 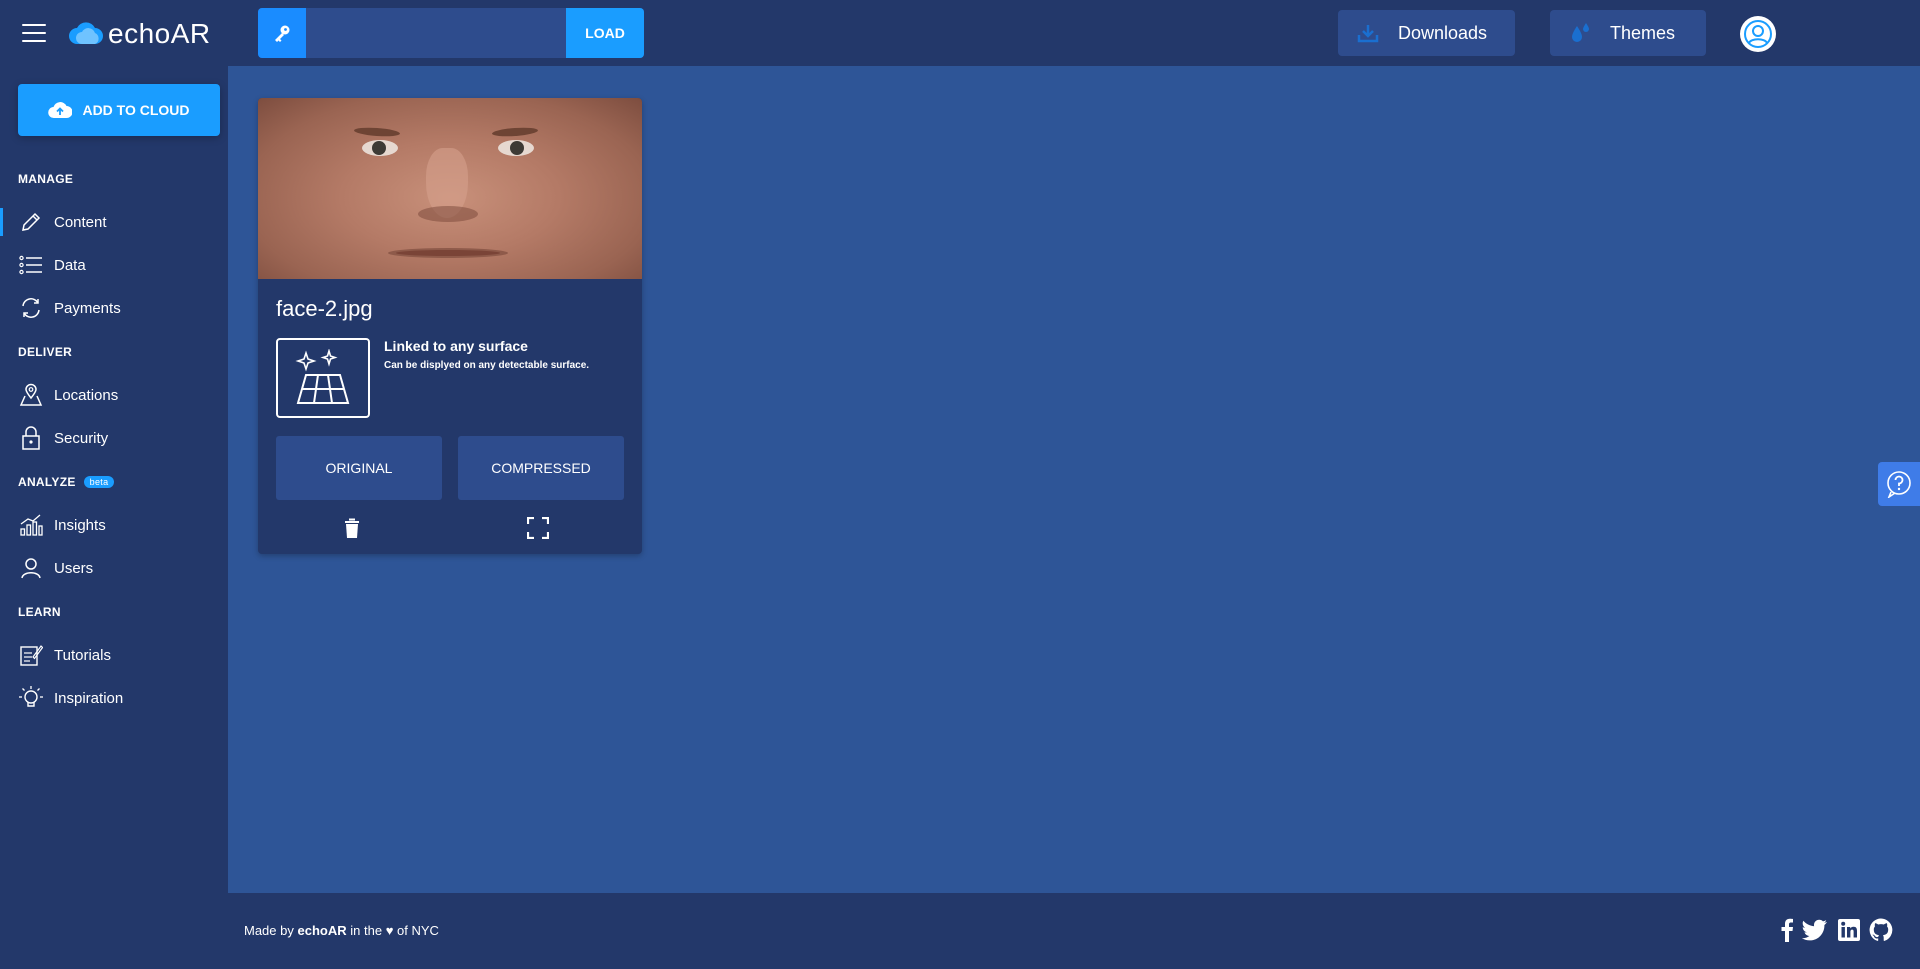 What do you see at coordinates (114, 525) in the screenshot?
I see `sidebar-item-insights: Insights` at bounding box center [114, 525].